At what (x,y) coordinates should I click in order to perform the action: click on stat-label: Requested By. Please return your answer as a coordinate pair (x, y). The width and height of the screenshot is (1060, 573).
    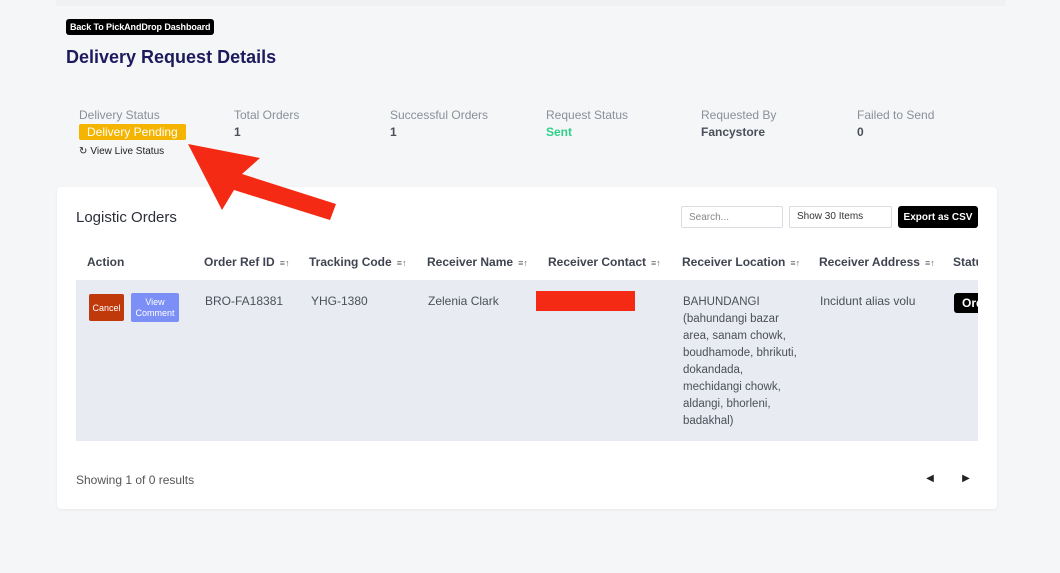
    Looking at the image, I should click on (739, 115).